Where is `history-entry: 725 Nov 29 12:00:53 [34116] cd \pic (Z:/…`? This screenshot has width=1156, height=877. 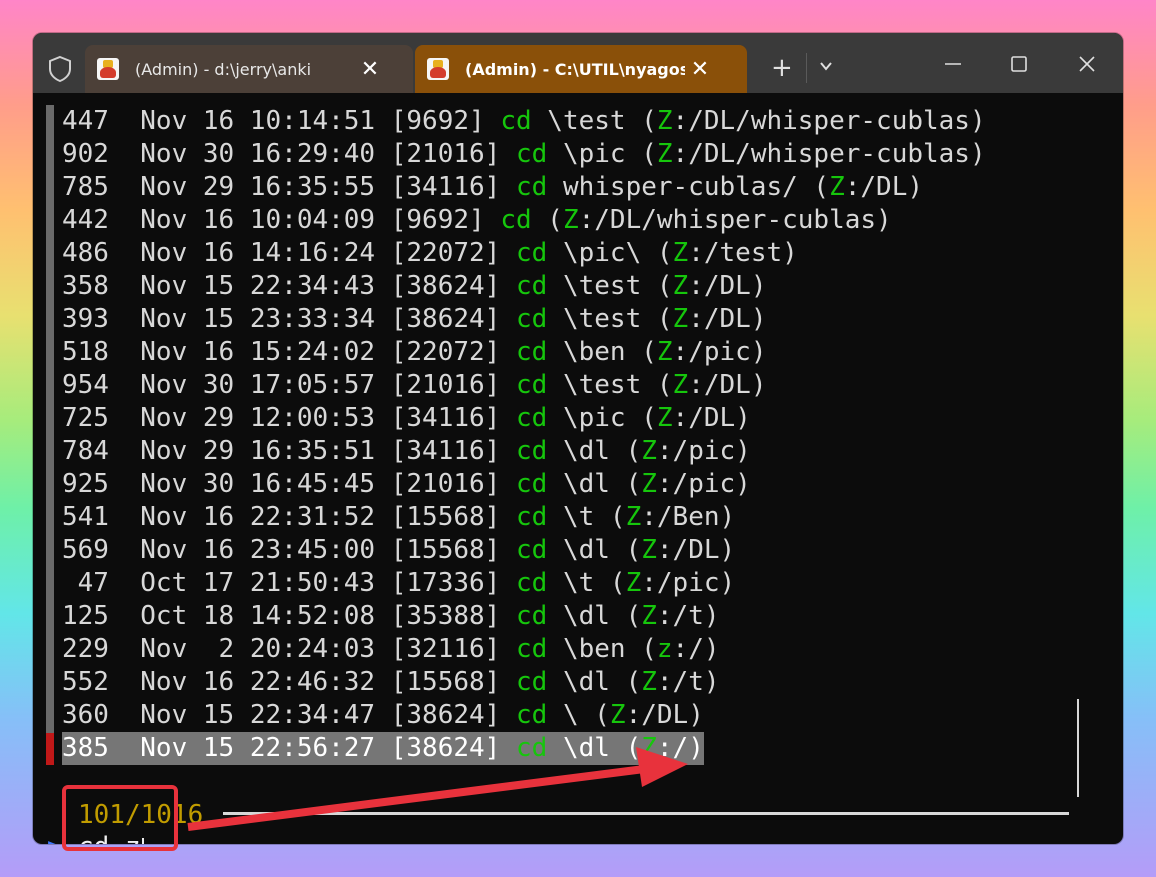 history-entry: 725 Nov 29 12:00:53 [34116] cd \pic (Z:/… is located at coordinates (524, 418).